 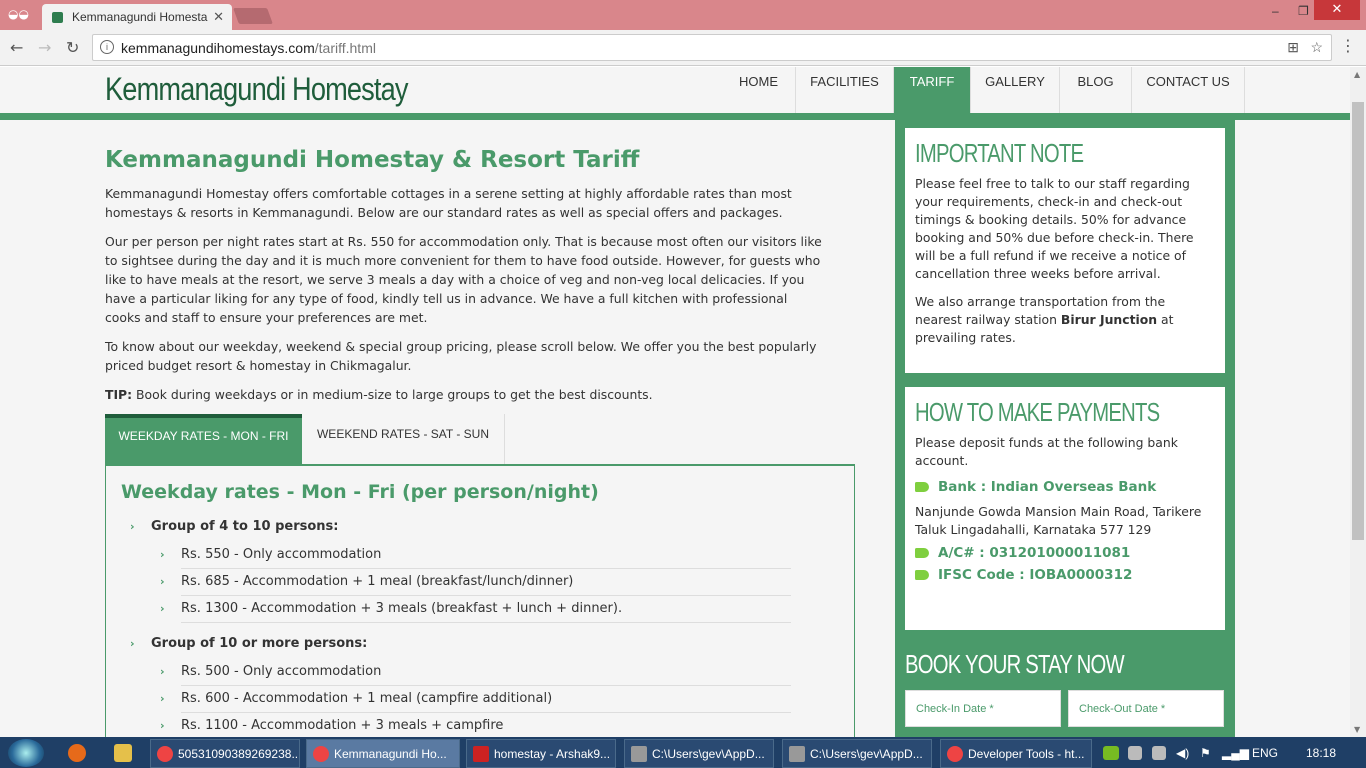 I want to click on filezilla-icon, so click(x=481, y=754).